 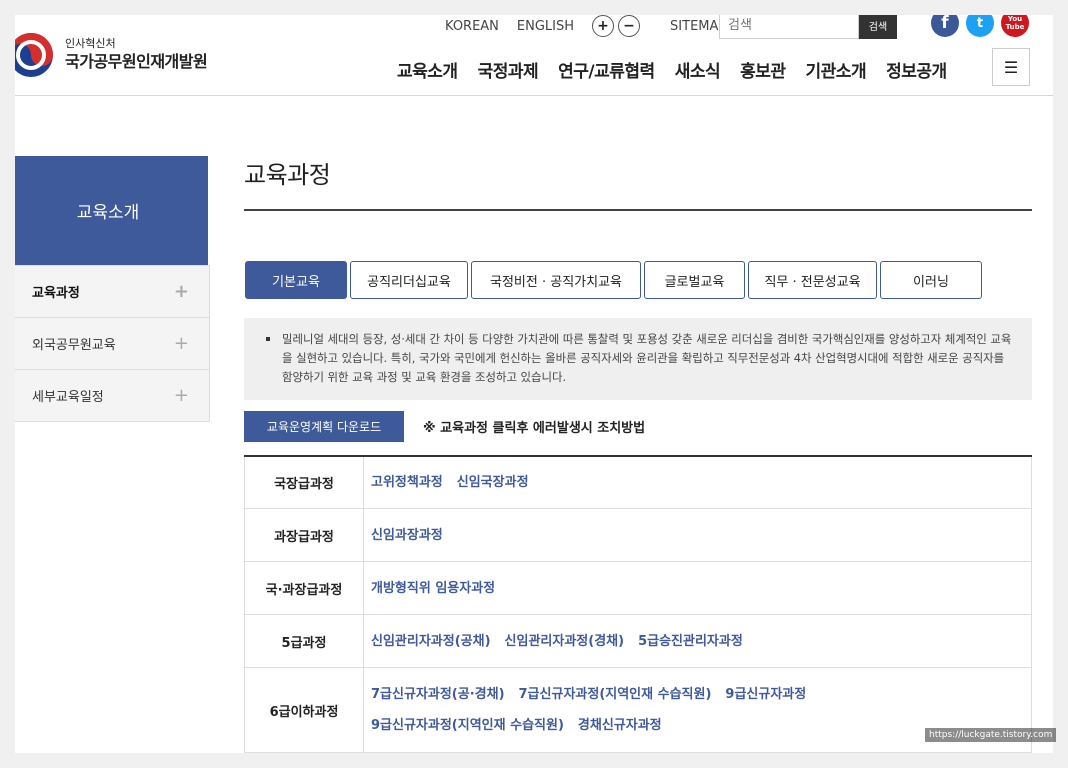 I want to click on tab-elearning: 이러닝, so click(x=931, y=280).